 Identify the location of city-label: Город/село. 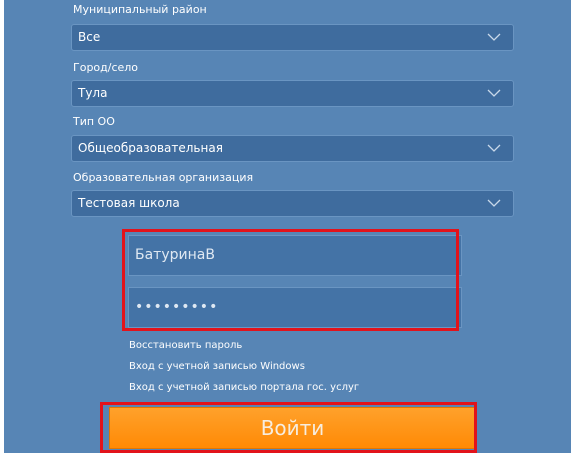
(106, 67).